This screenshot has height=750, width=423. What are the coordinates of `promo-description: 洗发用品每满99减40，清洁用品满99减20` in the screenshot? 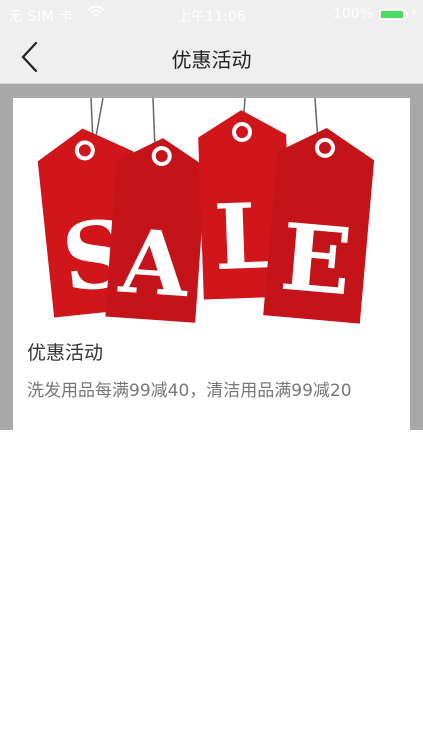 It's located at (189, 391).